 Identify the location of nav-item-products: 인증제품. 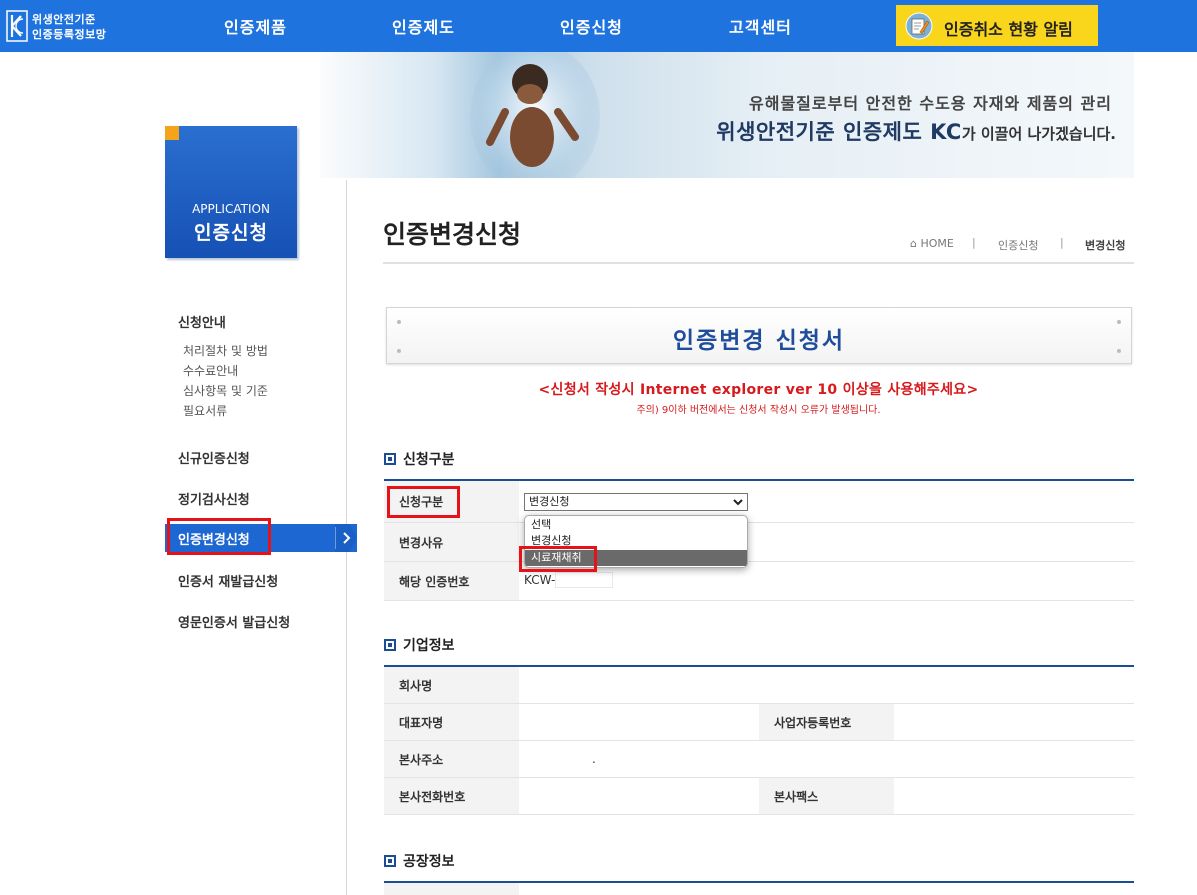
(255, 26).